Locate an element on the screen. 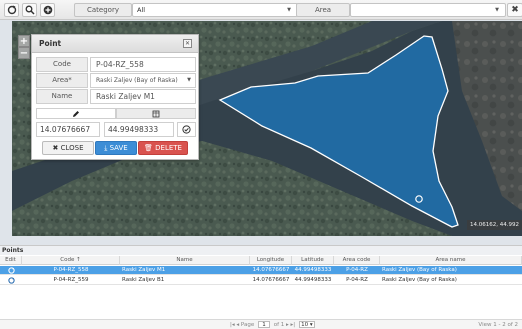 The height and width of the screenshot is (329, 522). cell-code: P-04-RZ_558 is located at coordinates (71, 270).